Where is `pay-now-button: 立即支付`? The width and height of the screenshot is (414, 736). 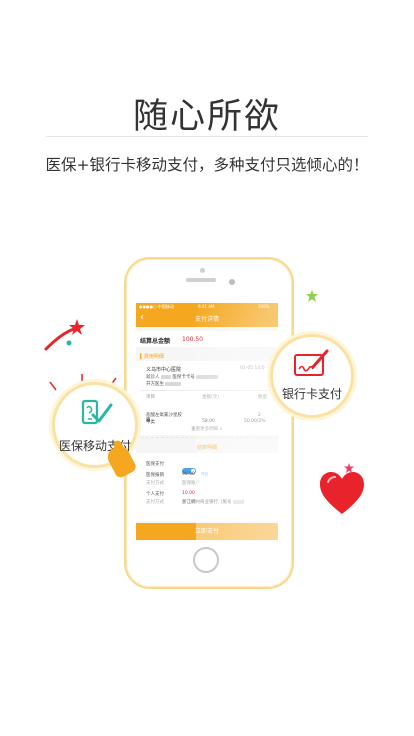
pay-now-button: 立即支付 is located at coordinates (207, 531).